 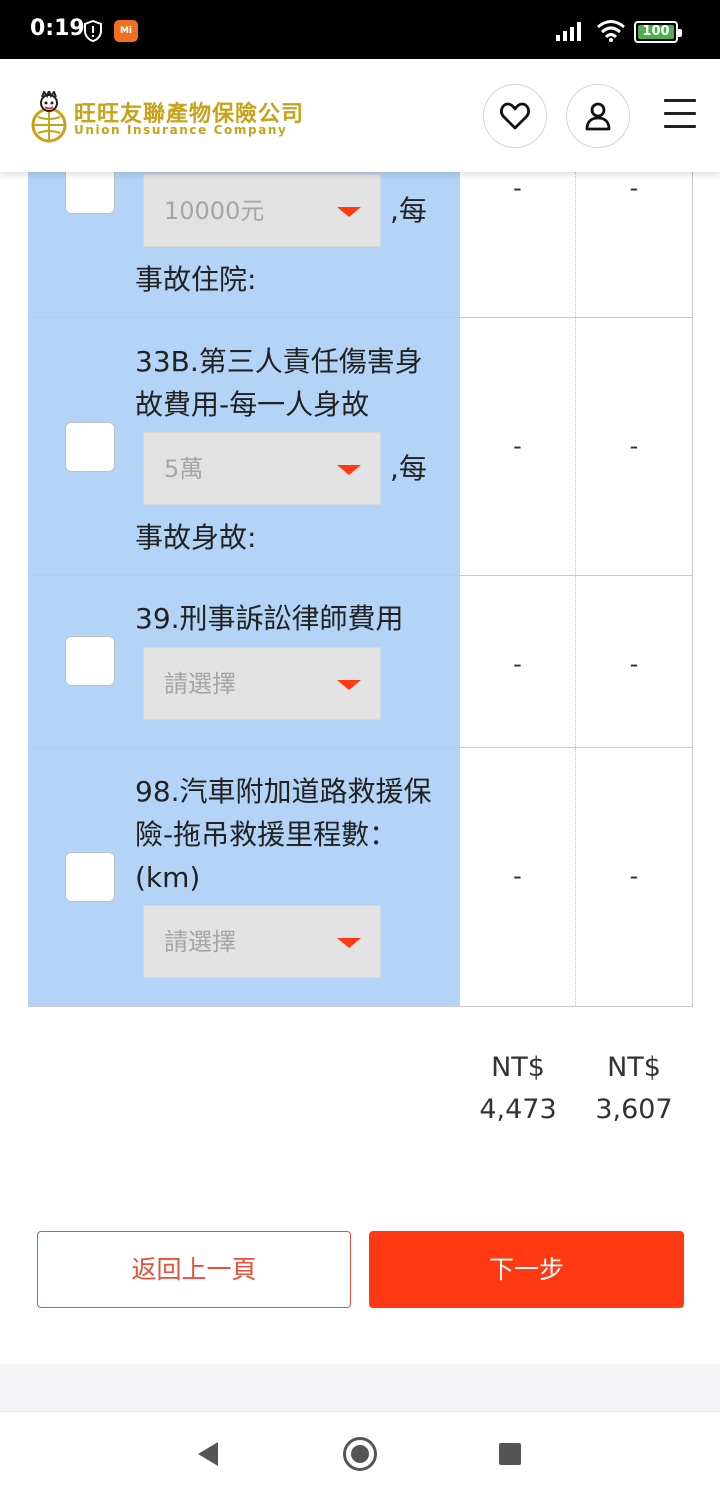 What do you see at coordinates (244, 877) in the screenshot?
I see `coverage-option-cell: 98.汽車附加道路救援保 險-拖吊救援里程數： (km) 請選擇` at bounding box center [244, 877].